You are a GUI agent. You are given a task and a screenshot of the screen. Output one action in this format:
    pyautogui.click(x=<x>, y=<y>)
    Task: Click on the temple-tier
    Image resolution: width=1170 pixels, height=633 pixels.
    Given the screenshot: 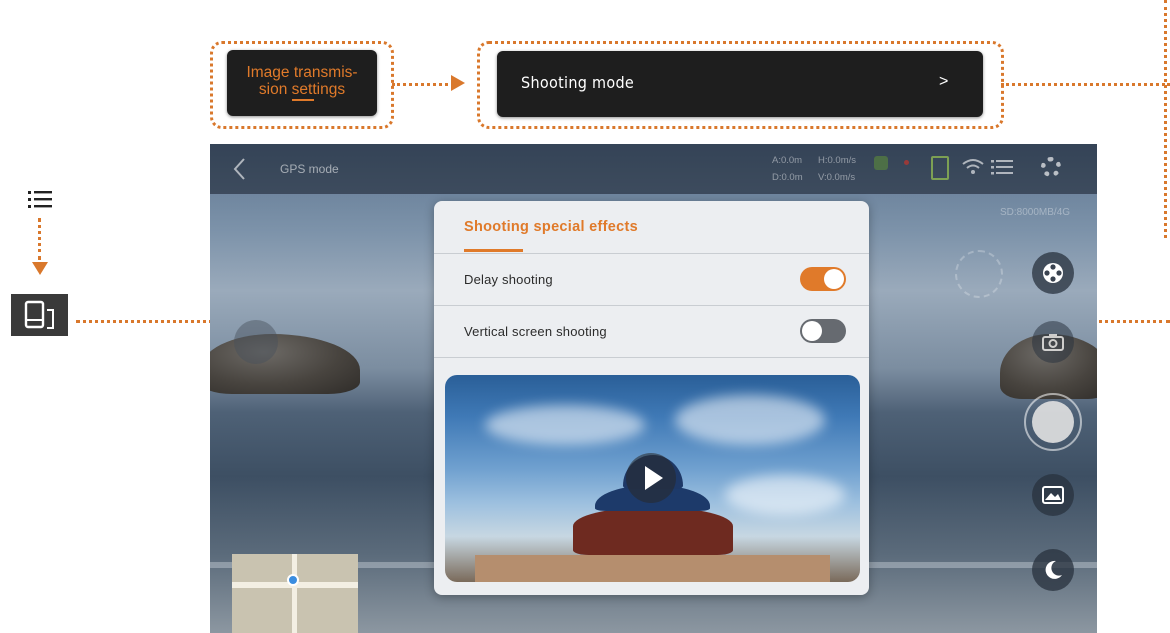 What is the action you would take?
    pyautogui.click(x=653, y=531)
    